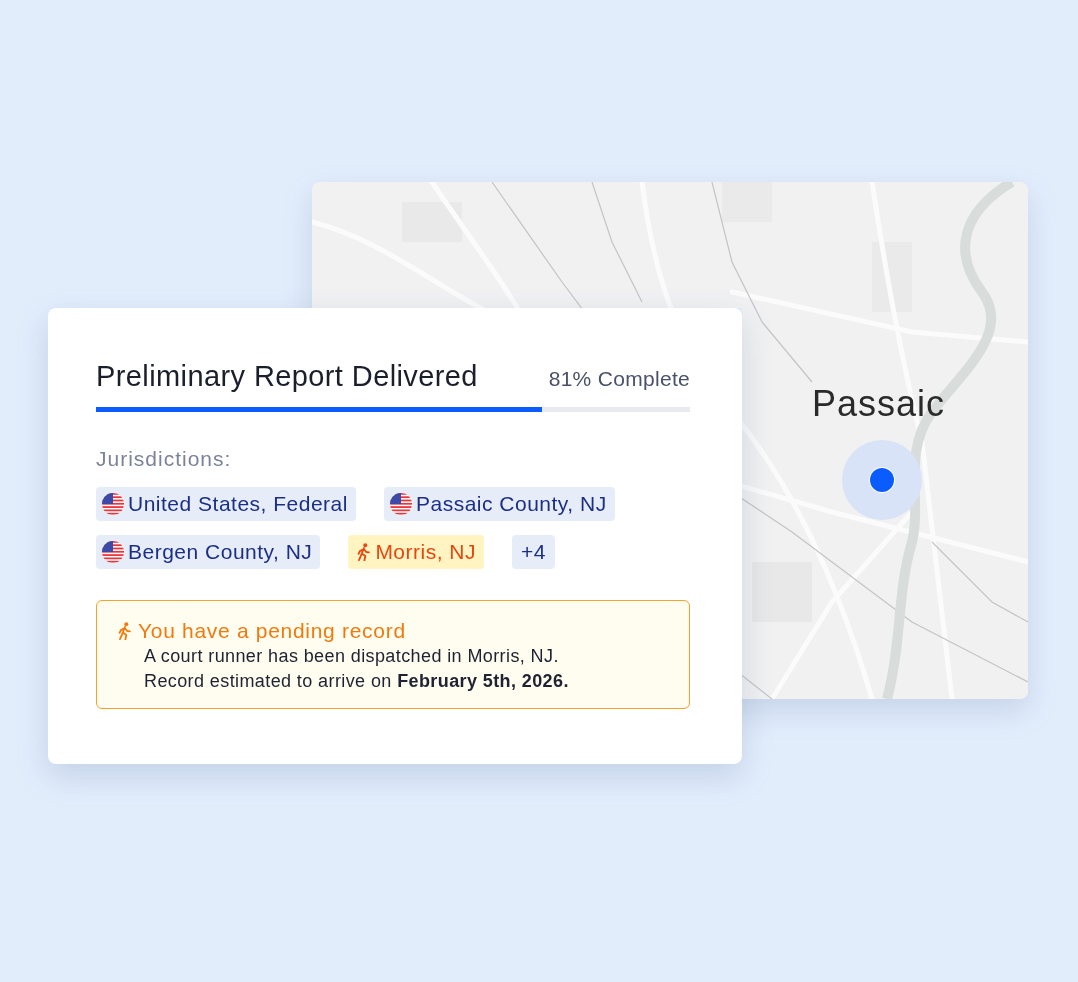 This screenshot has height=982, width=1078. I want to click on progress-text: 81% Complete, so click(619, 379).